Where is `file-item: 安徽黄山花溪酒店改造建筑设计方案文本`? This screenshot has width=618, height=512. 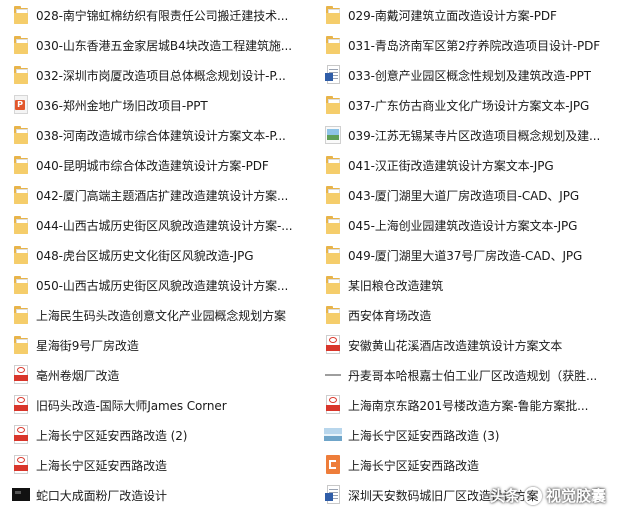
file-item: 安徽黄山花溪酒店改造建筑设计方案文本 is located at coordinates (468, 345).